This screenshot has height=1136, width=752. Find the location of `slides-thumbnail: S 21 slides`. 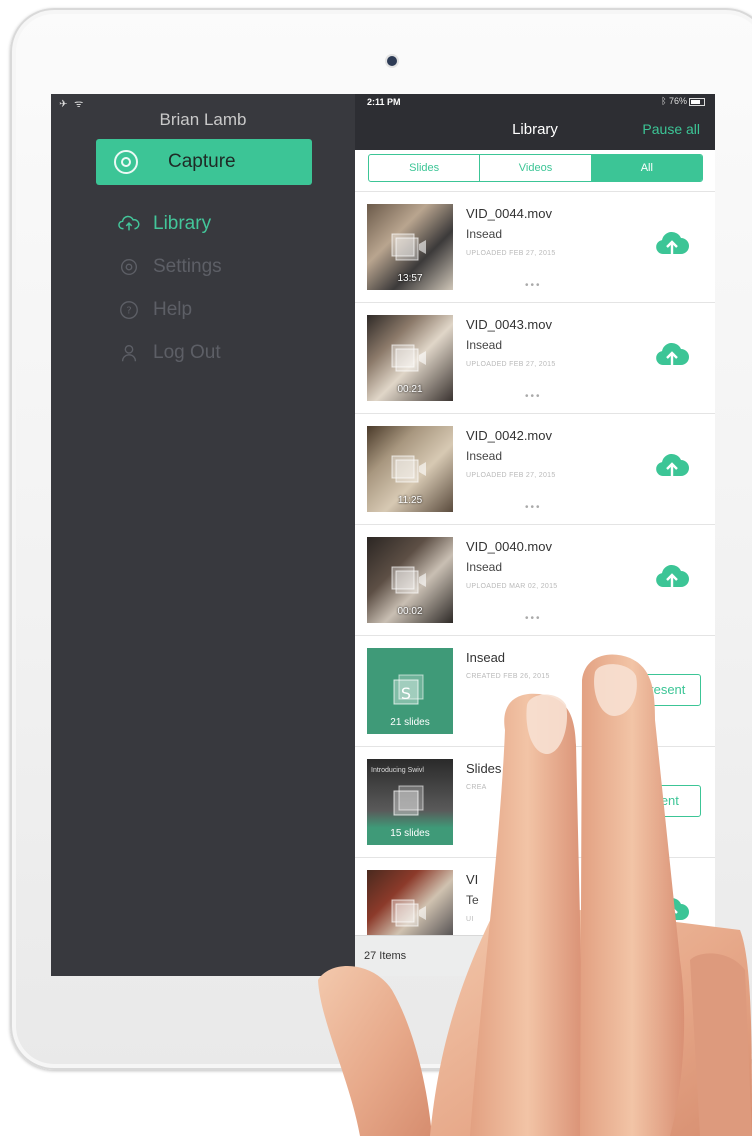

slides-thumbnail: S 21 slides is located at coordinates (410, 691).